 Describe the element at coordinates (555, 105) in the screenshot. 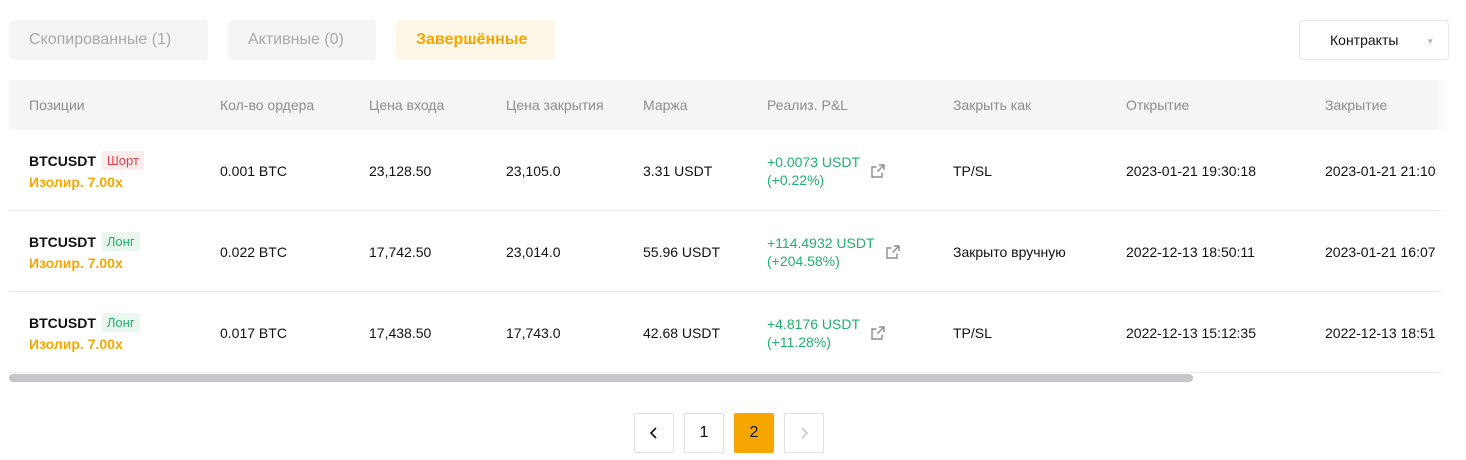

I see `col-close-price: Цена закрытия` at that location.